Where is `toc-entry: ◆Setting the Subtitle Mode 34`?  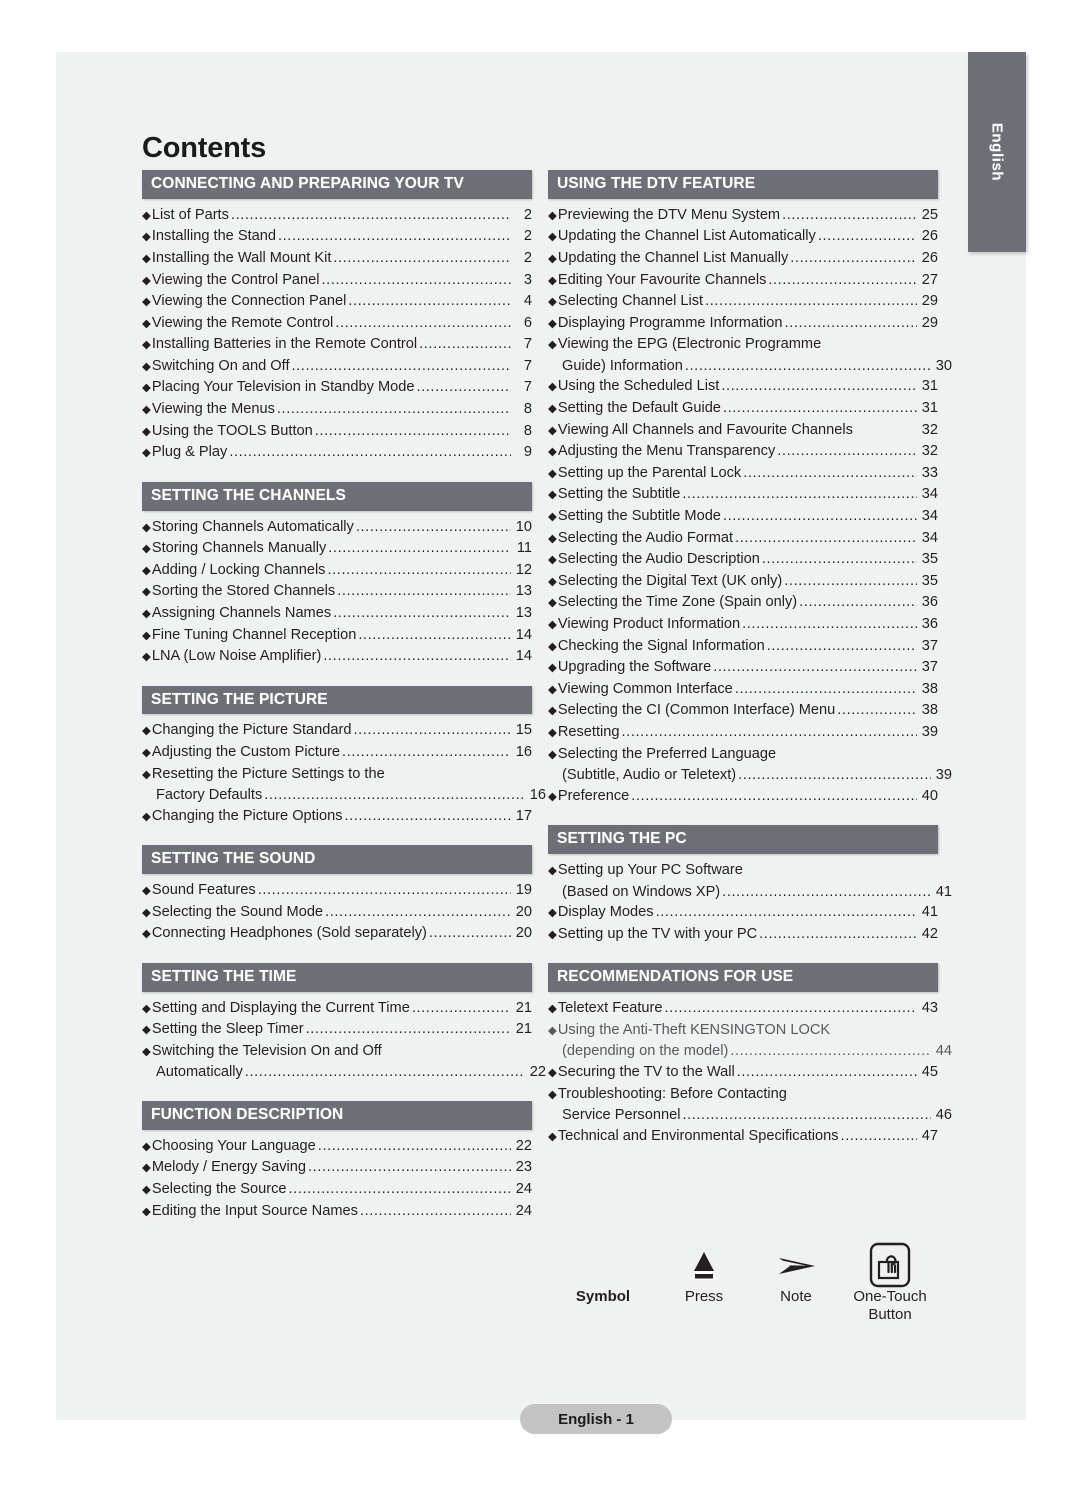
toc-entry: ◆Setting the Subtitle Mode 34 is located at coordinates (743, 517).